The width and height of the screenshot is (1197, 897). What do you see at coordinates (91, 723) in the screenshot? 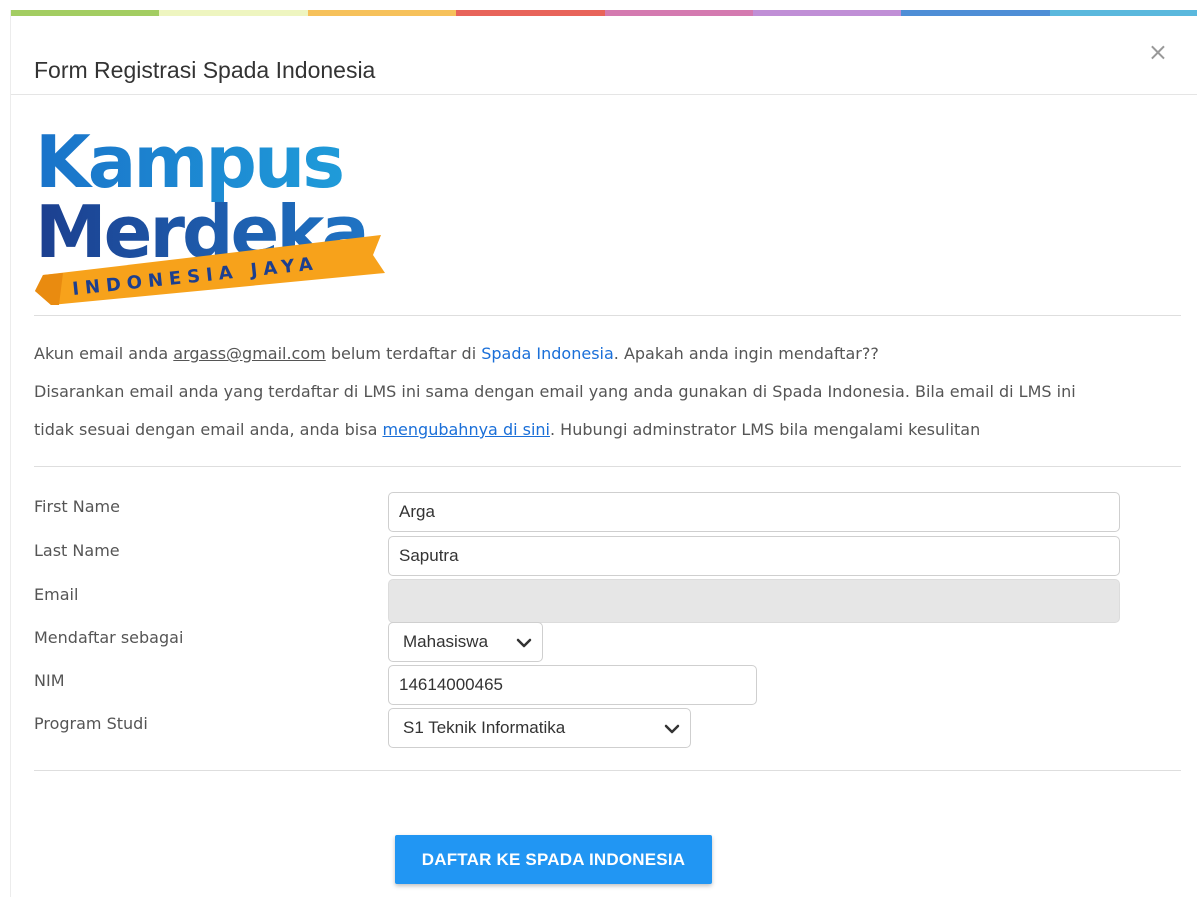
I see `program-label: Program Studi` at bounding box center [91, 723].